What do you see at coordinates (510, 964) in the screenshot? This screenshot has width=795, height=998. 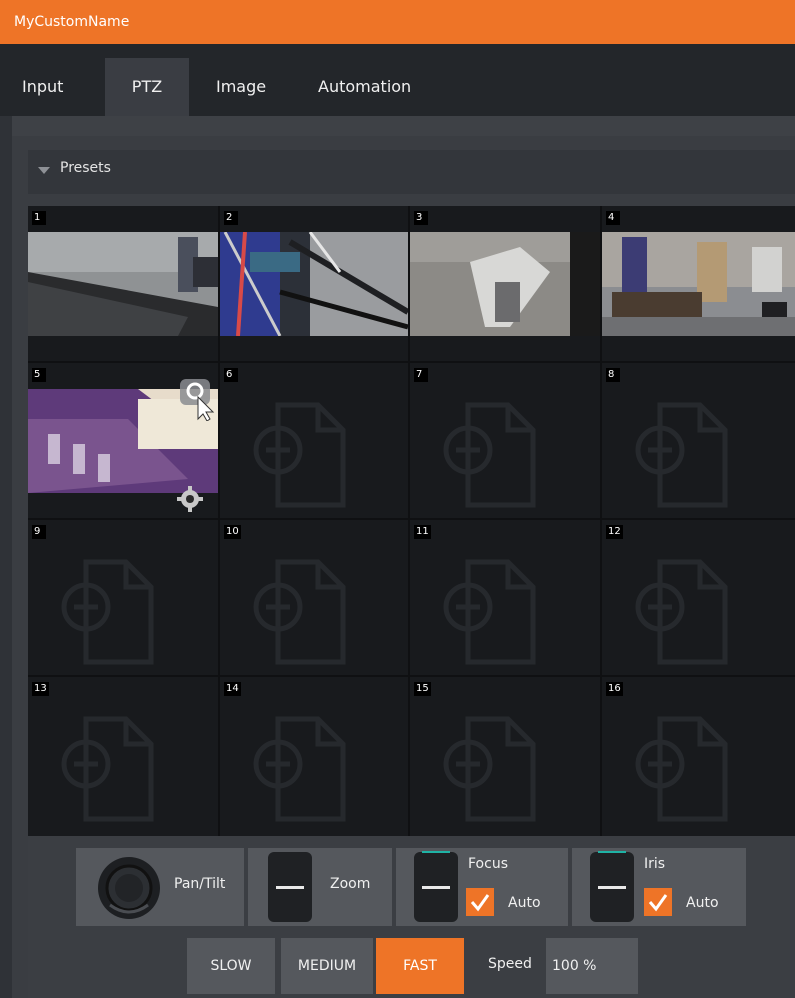 I see `speed-label: Speed` at bounding box center [510, 964].